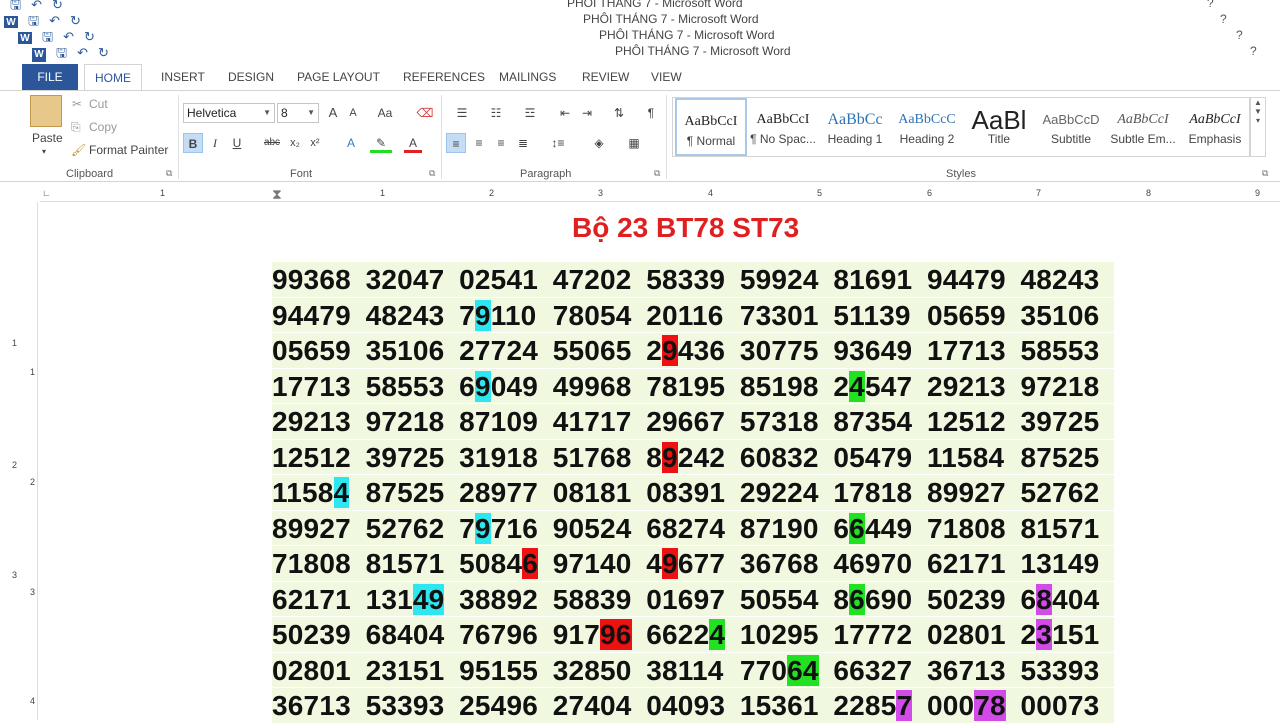  What do you see at coordinates (315, 143) in the screenshot?
I see `superscript-button: x²` at bounding box center [315, 143].